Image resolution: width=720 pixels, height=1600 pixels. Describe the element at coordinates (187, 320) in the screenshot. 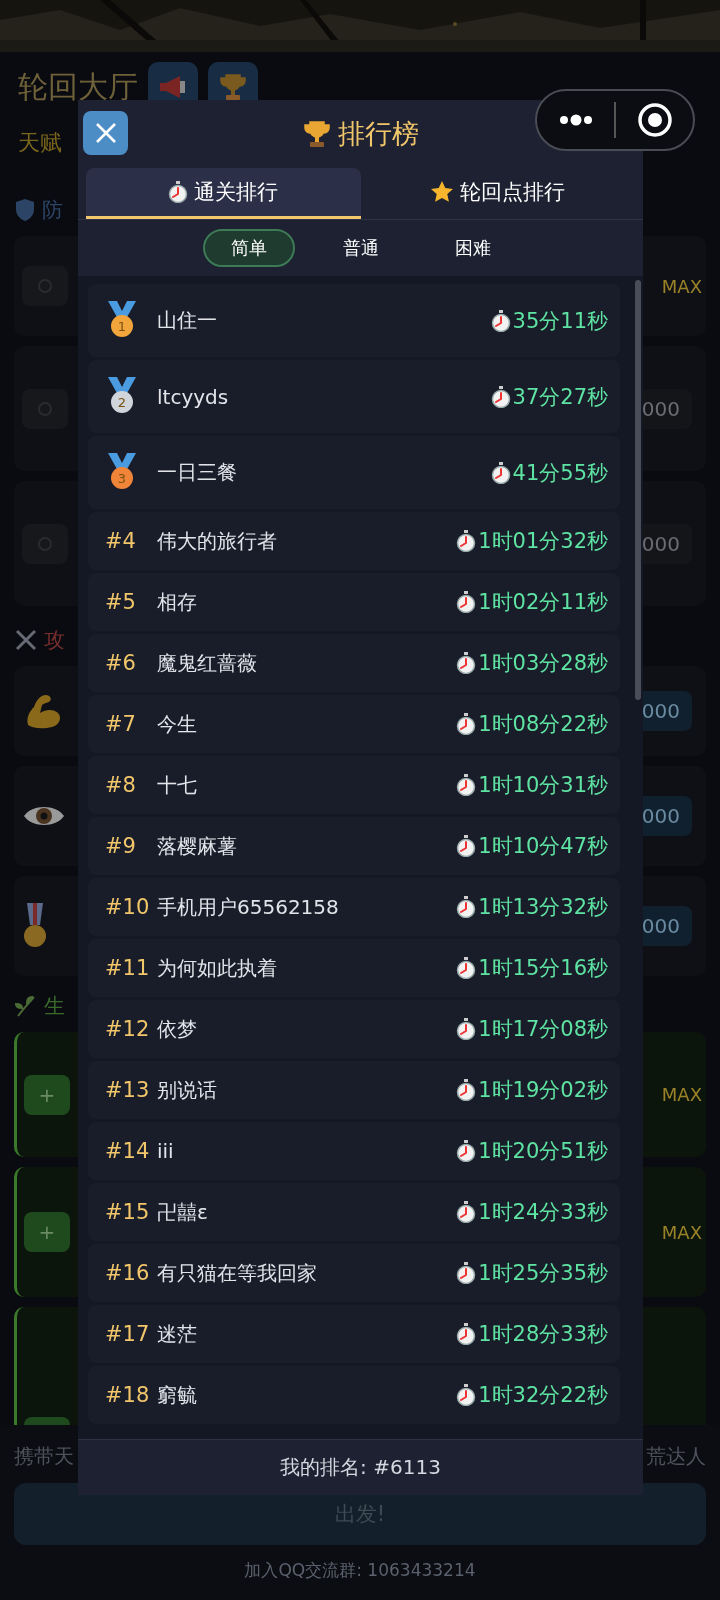

I see `player-name: 山住一` at that location.